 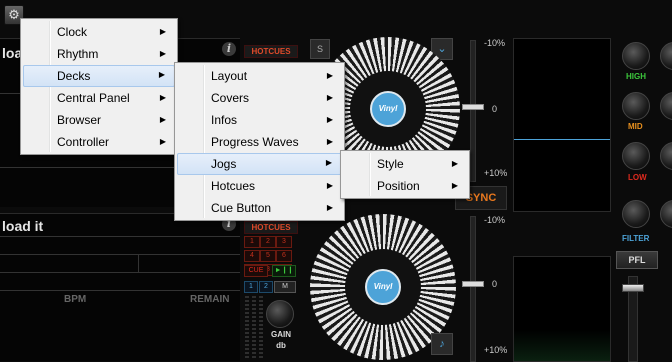 What do you see at coordinates (259, 208) in the screenshot?
I see `menu-item-cue-button: Cue Button ▶` at bounding box center [259, 208].